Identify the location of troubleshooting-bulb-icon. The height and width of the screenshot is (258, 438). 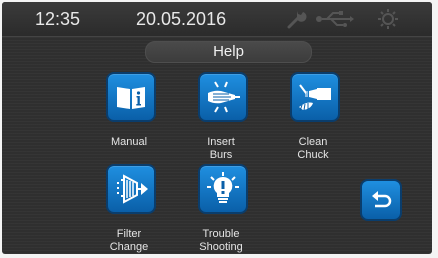
(223, 187).